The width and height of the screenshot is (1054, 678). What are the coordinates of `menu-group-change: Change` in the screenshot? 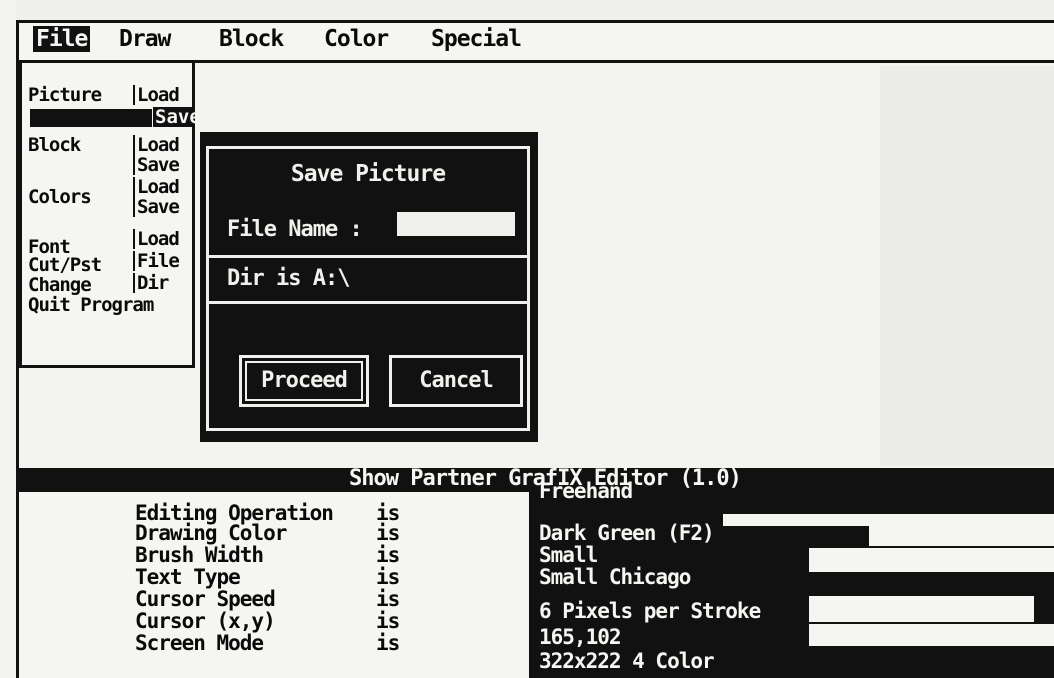 It's located at (60, 285).